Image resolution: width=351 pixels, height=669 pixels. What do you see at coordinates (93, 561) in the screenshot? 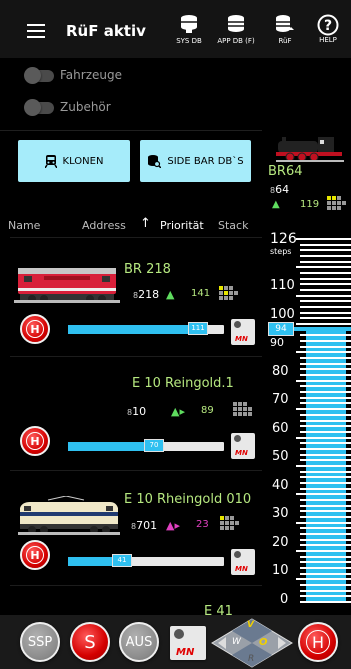
I see `speed-fill` at bounding box center [93, 561].